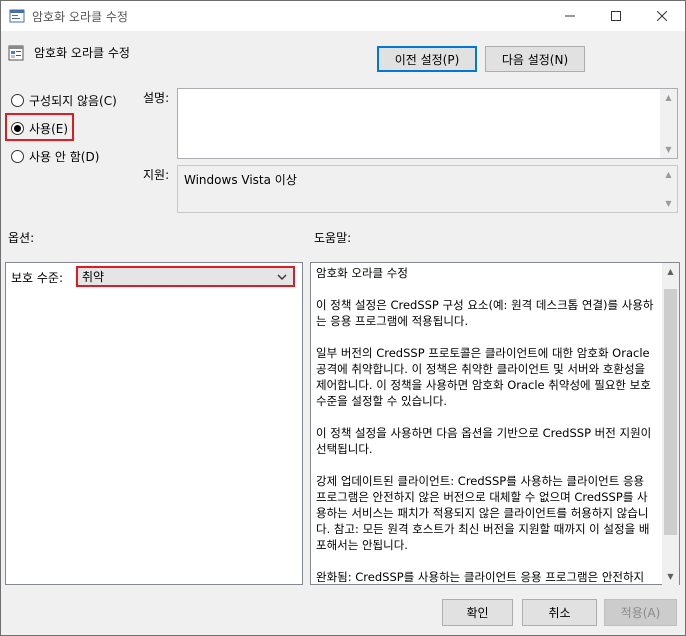 The image size is (686, 636). I want to click on maximize-button, so click(616, 16).